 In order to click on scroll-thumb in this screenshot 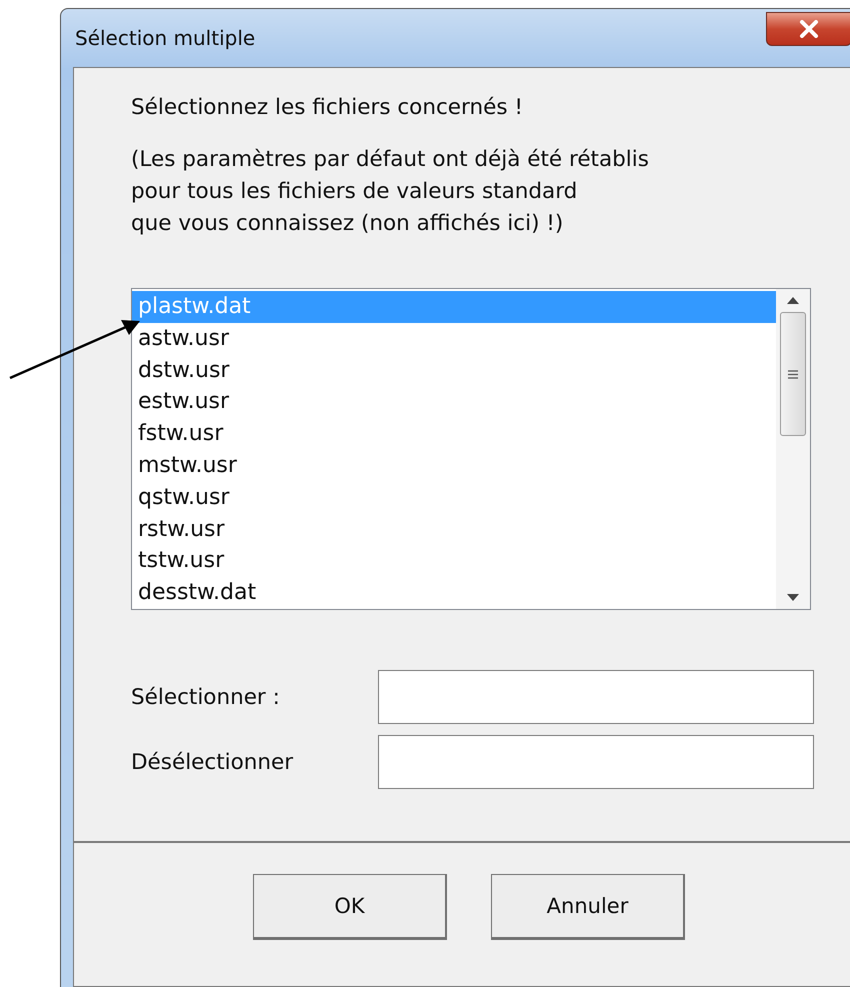, I will do `click(793, 374)`.